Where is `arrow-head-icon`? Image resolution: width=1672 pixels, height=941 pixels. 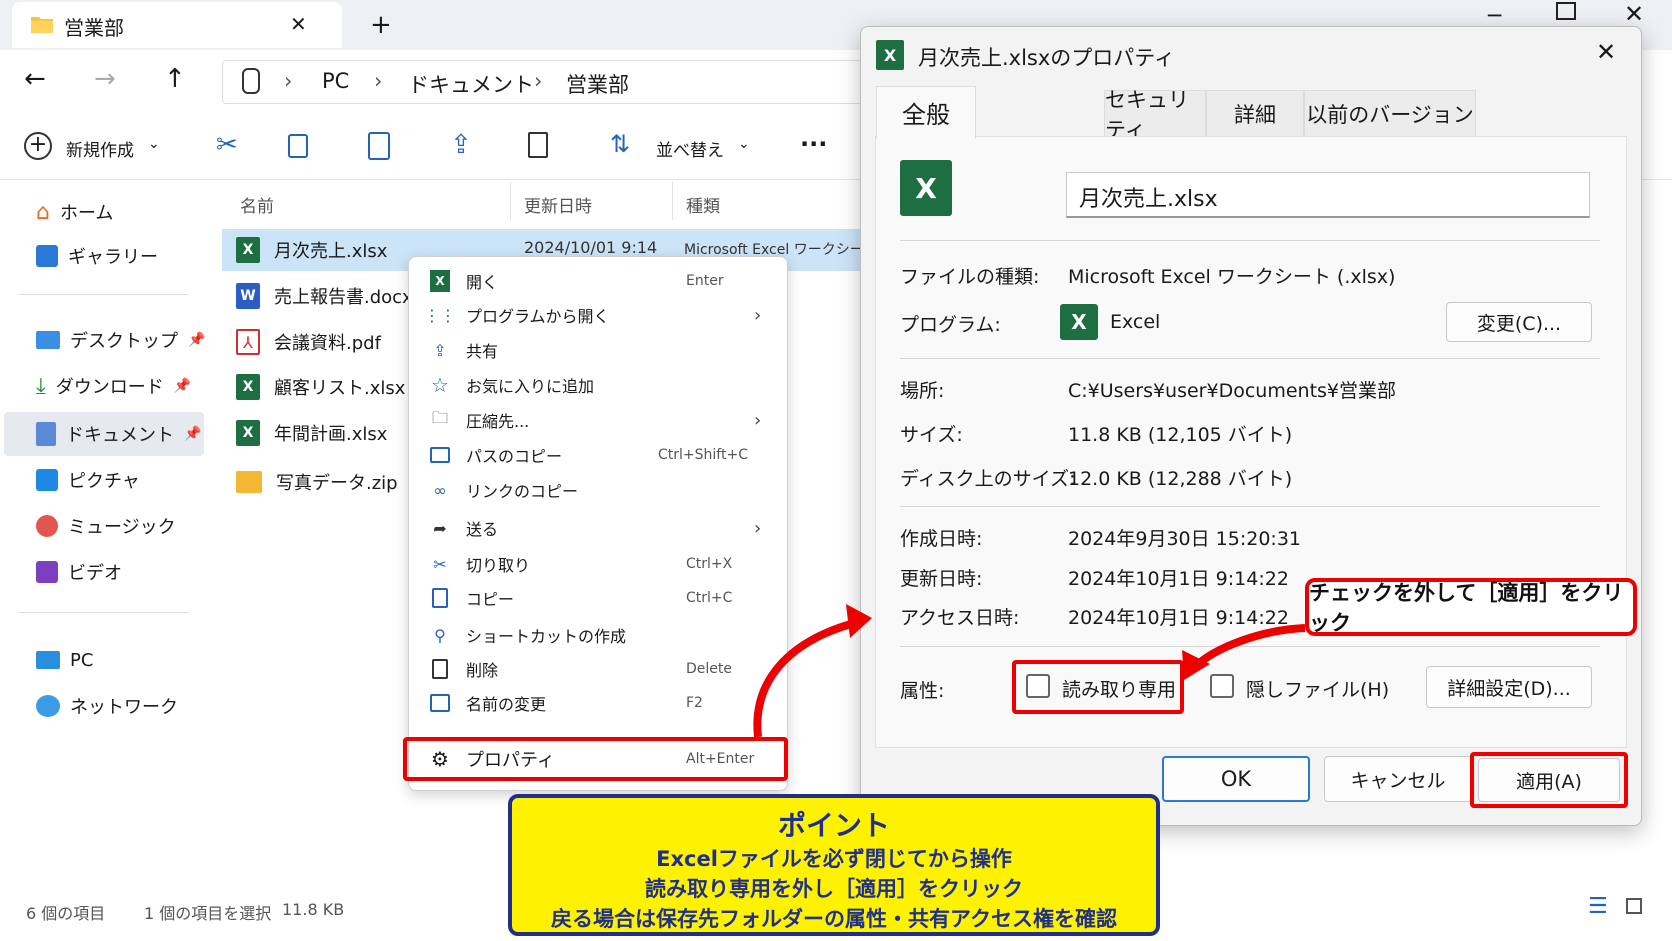 arrow-head-icon is located at coordinates (859, 621).